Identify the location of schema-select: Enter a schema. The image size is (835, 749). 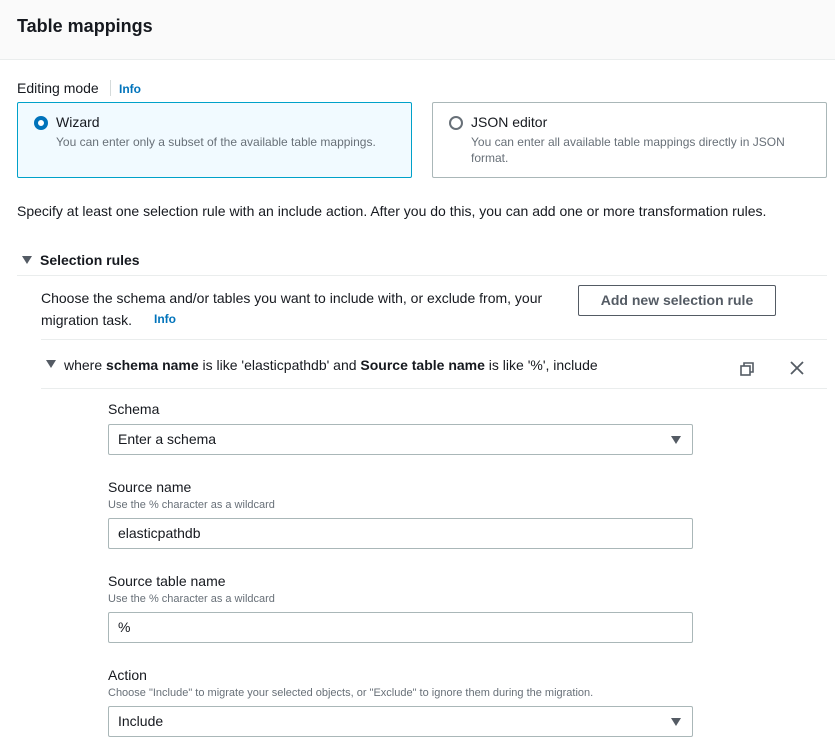
(400, 439).